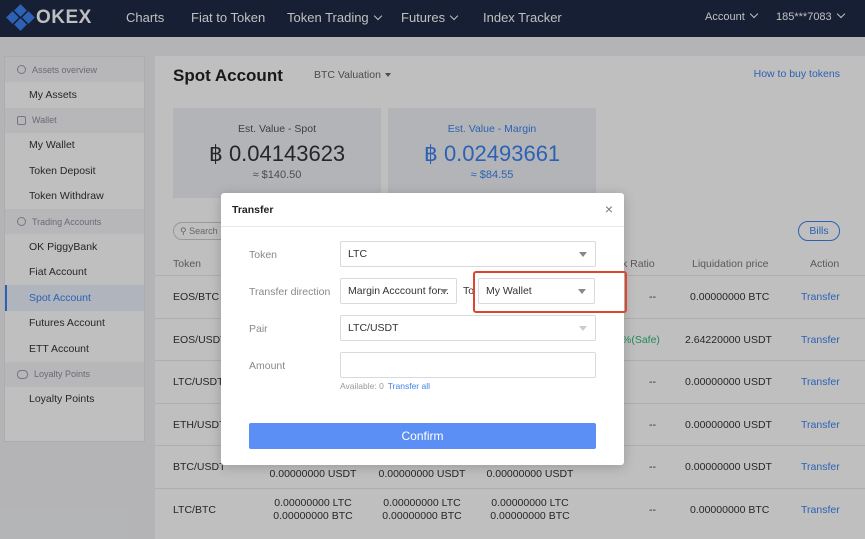 The width and height of the screenshot is (865, 539). What do you see at coordinates (550, 292) in the screenshot?
I see `highlight-box` at bounding box center [550, 292].